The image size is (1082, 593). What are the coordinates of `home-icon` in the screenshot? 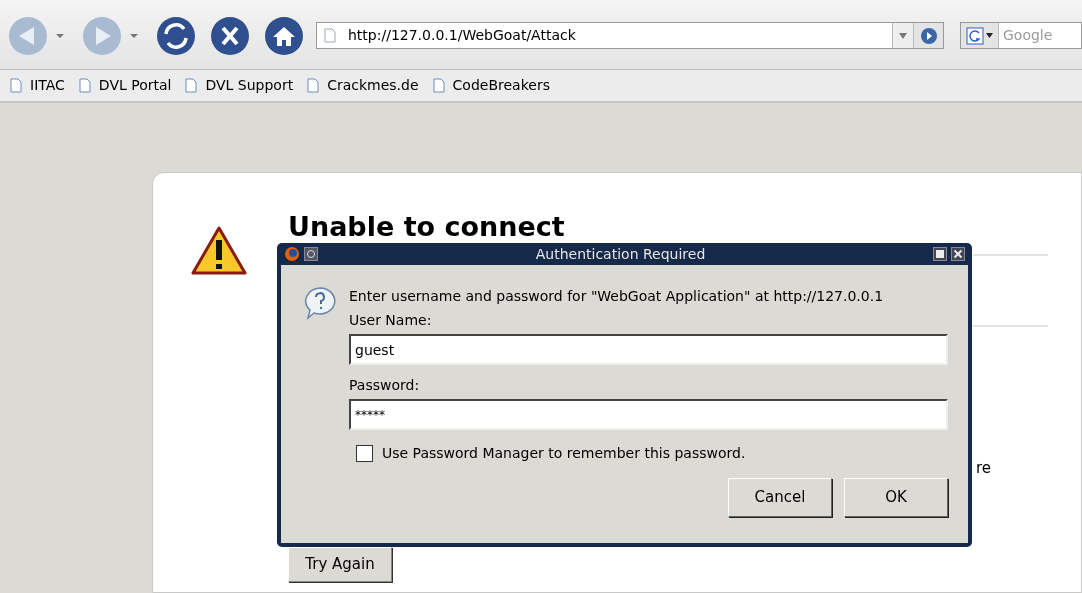 It's located at (284, 35).